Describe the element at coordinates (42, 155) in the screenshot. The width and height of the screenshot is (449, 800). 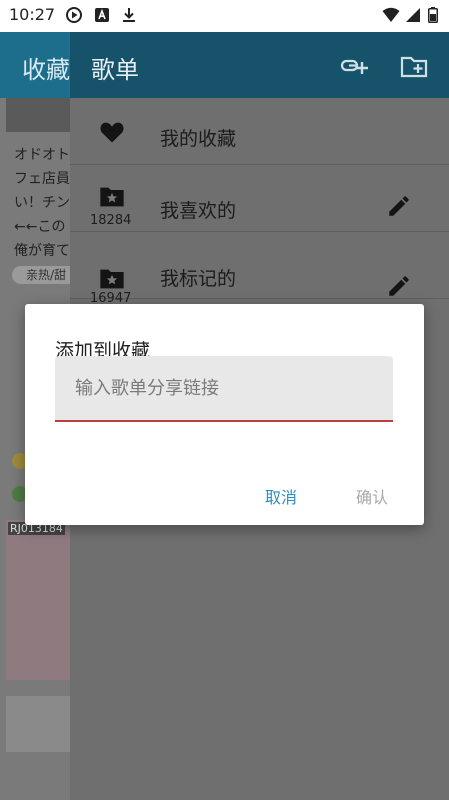
I see `background-text-line: オドオト` at that location.